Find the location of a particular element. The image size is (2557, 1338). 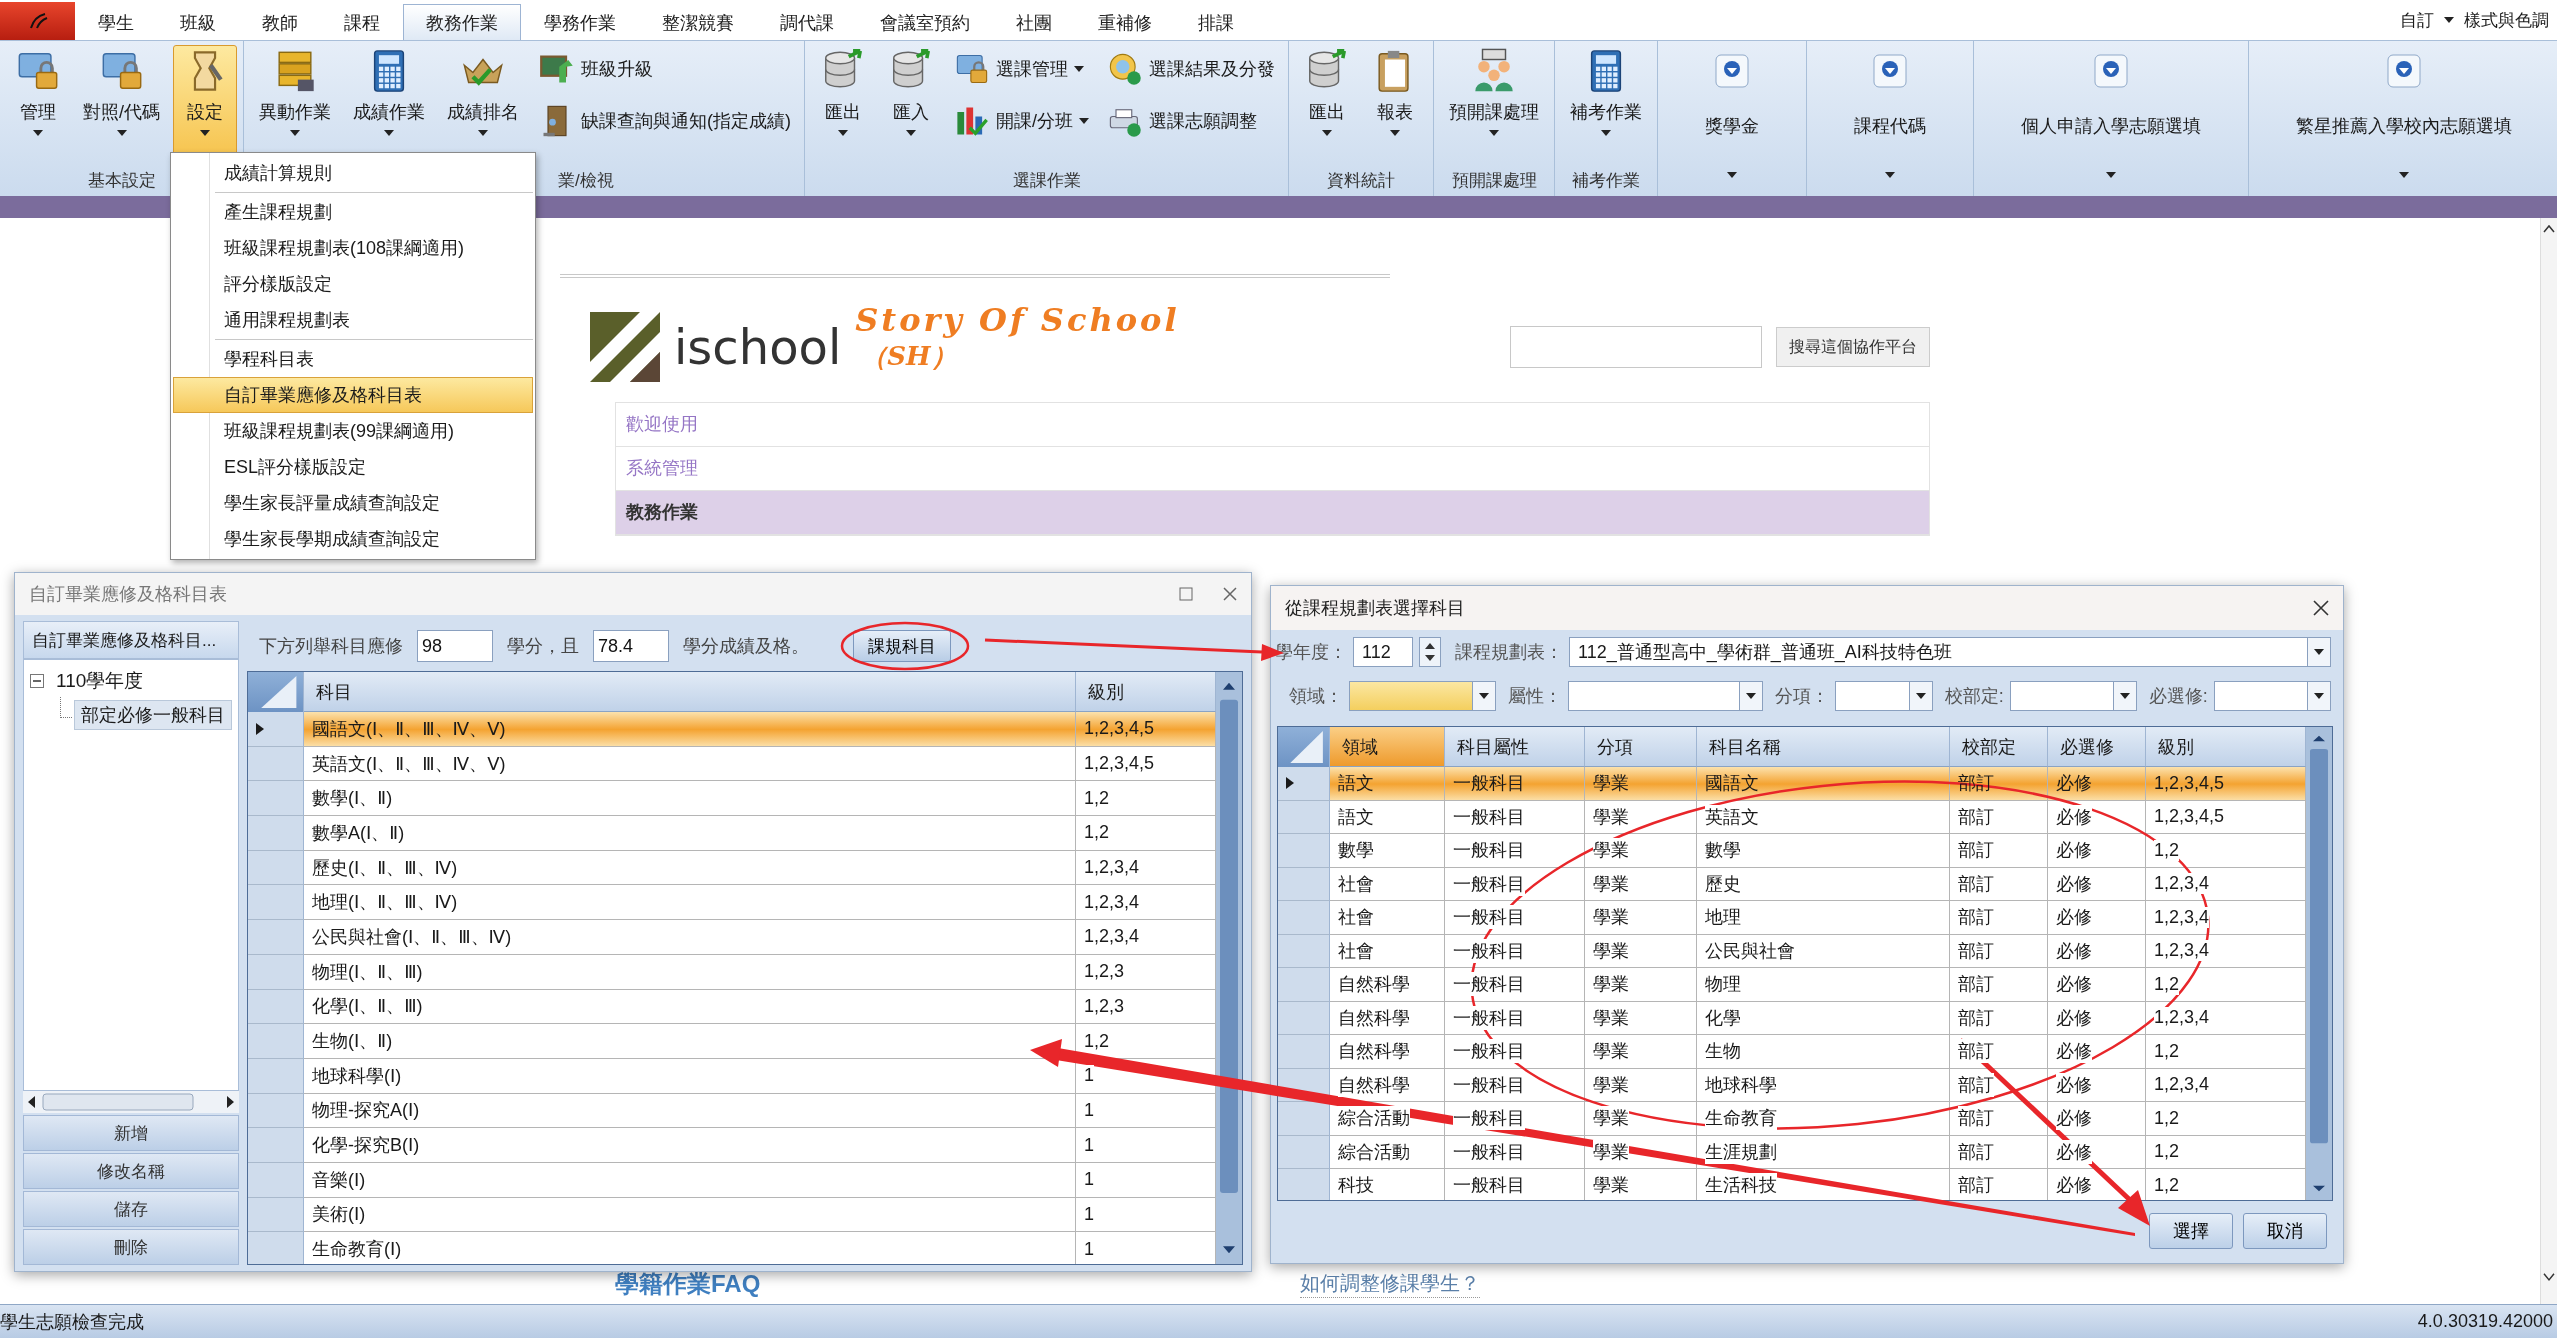

ribbon-button: 預開課處理 is located at coordinates (1494, 104).